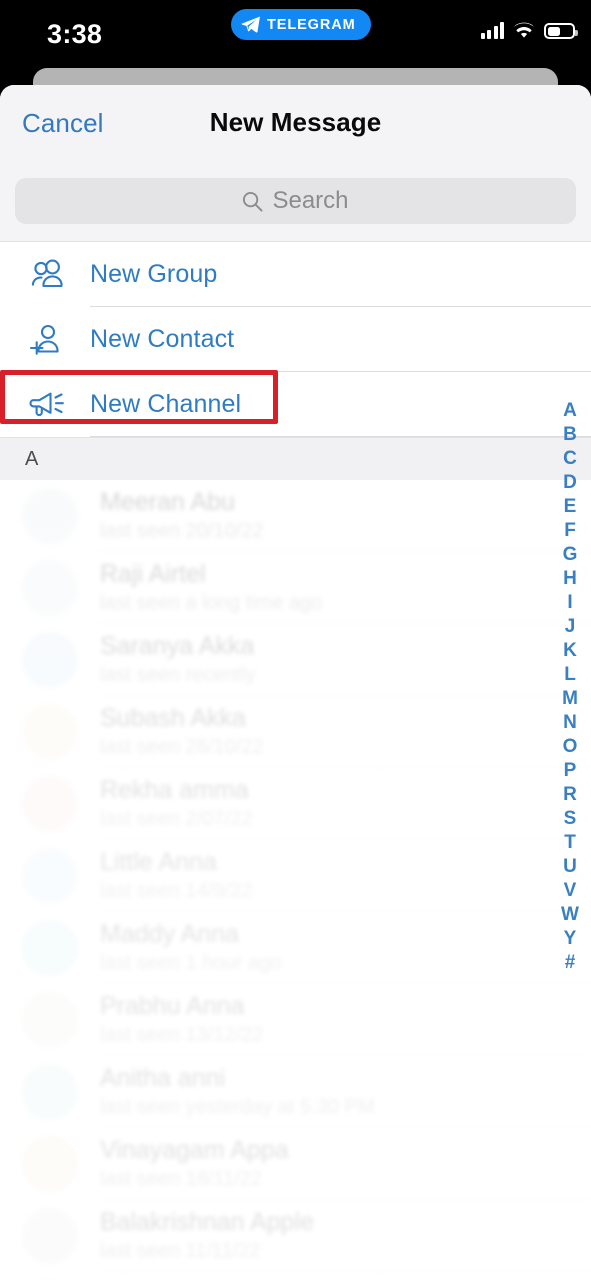  Describe the element at coordinates (570, 506) in the screenshot. I see `alphabet-index-letter: E` at that location.